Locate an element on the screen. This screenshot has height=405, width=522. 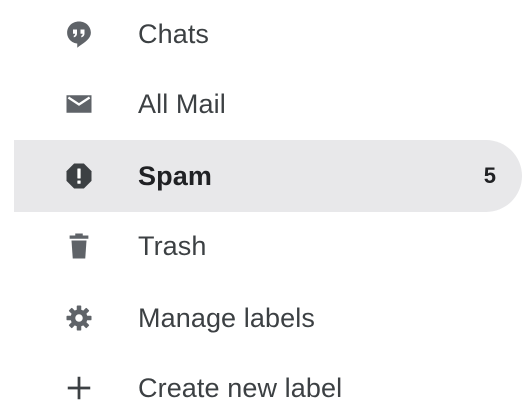
mail-icon is located at coordinates (79, 104).